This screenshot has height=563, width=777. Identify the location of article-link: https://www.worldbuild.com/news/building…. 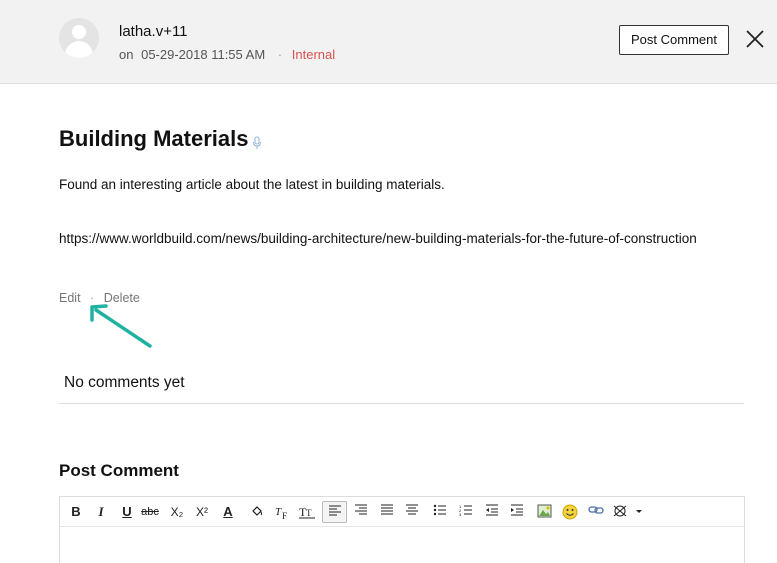
(379, 238).